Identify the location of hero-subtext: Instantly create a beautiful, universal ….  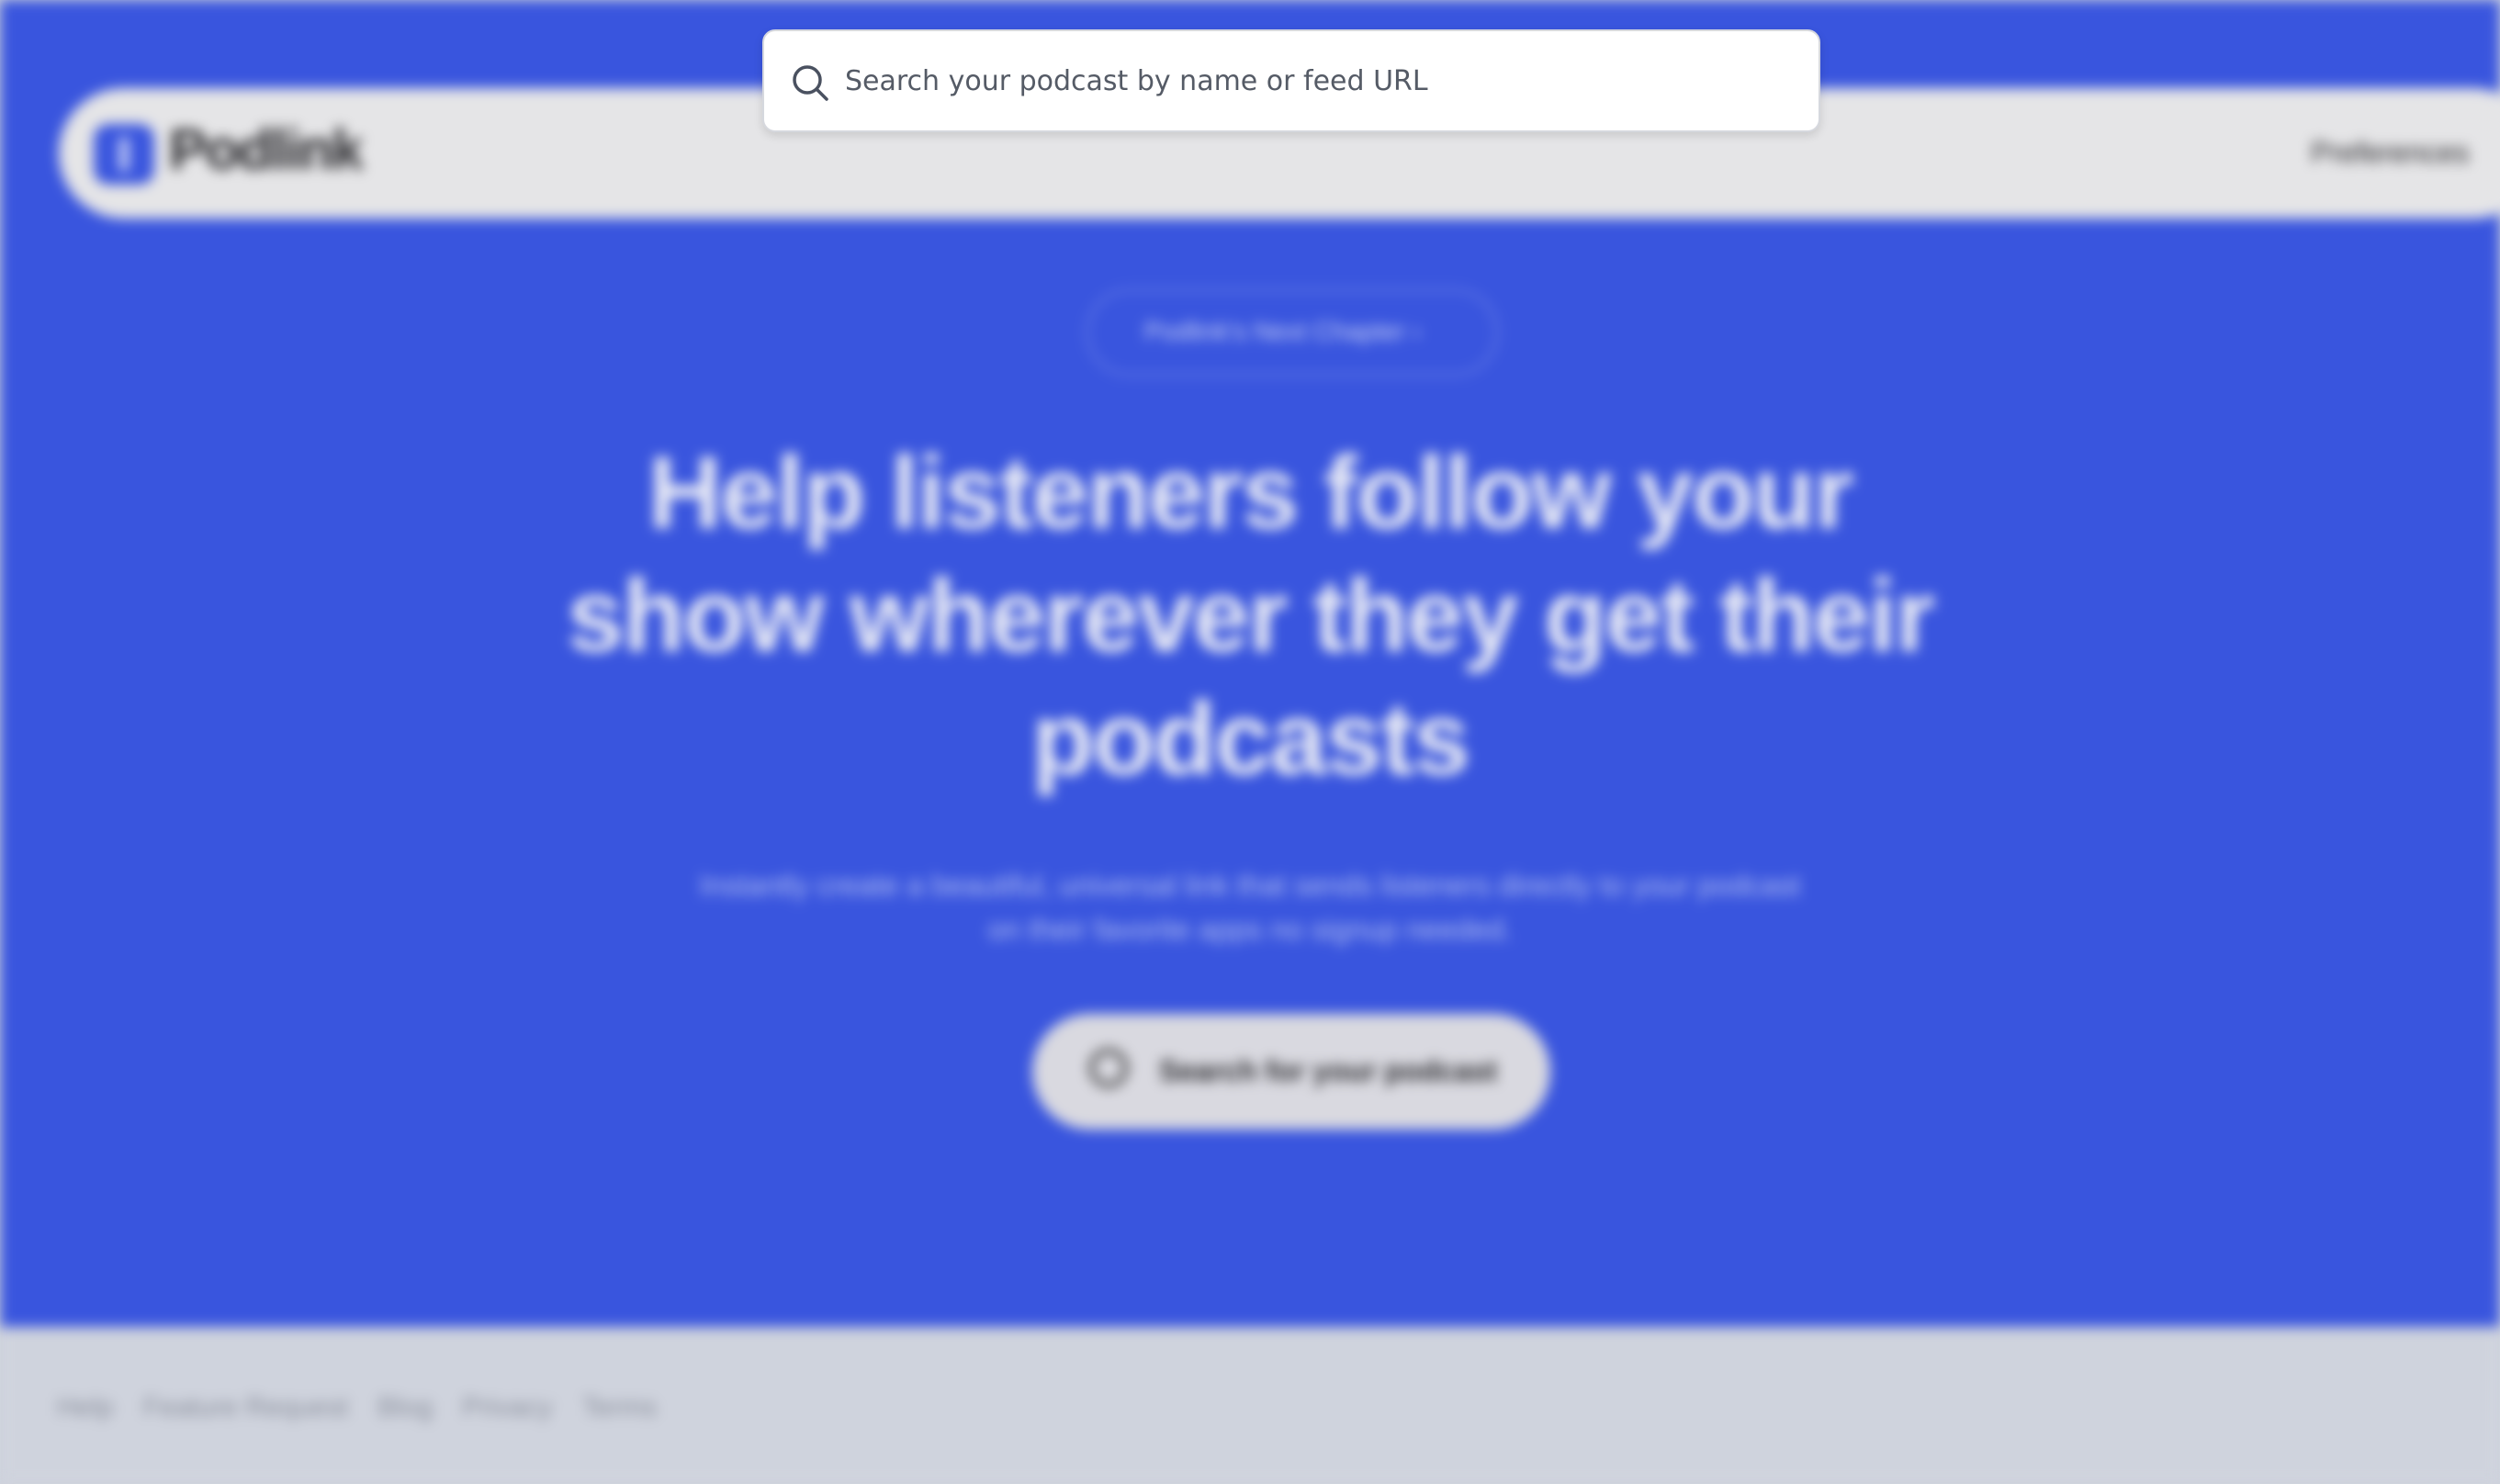
(1250, 908).